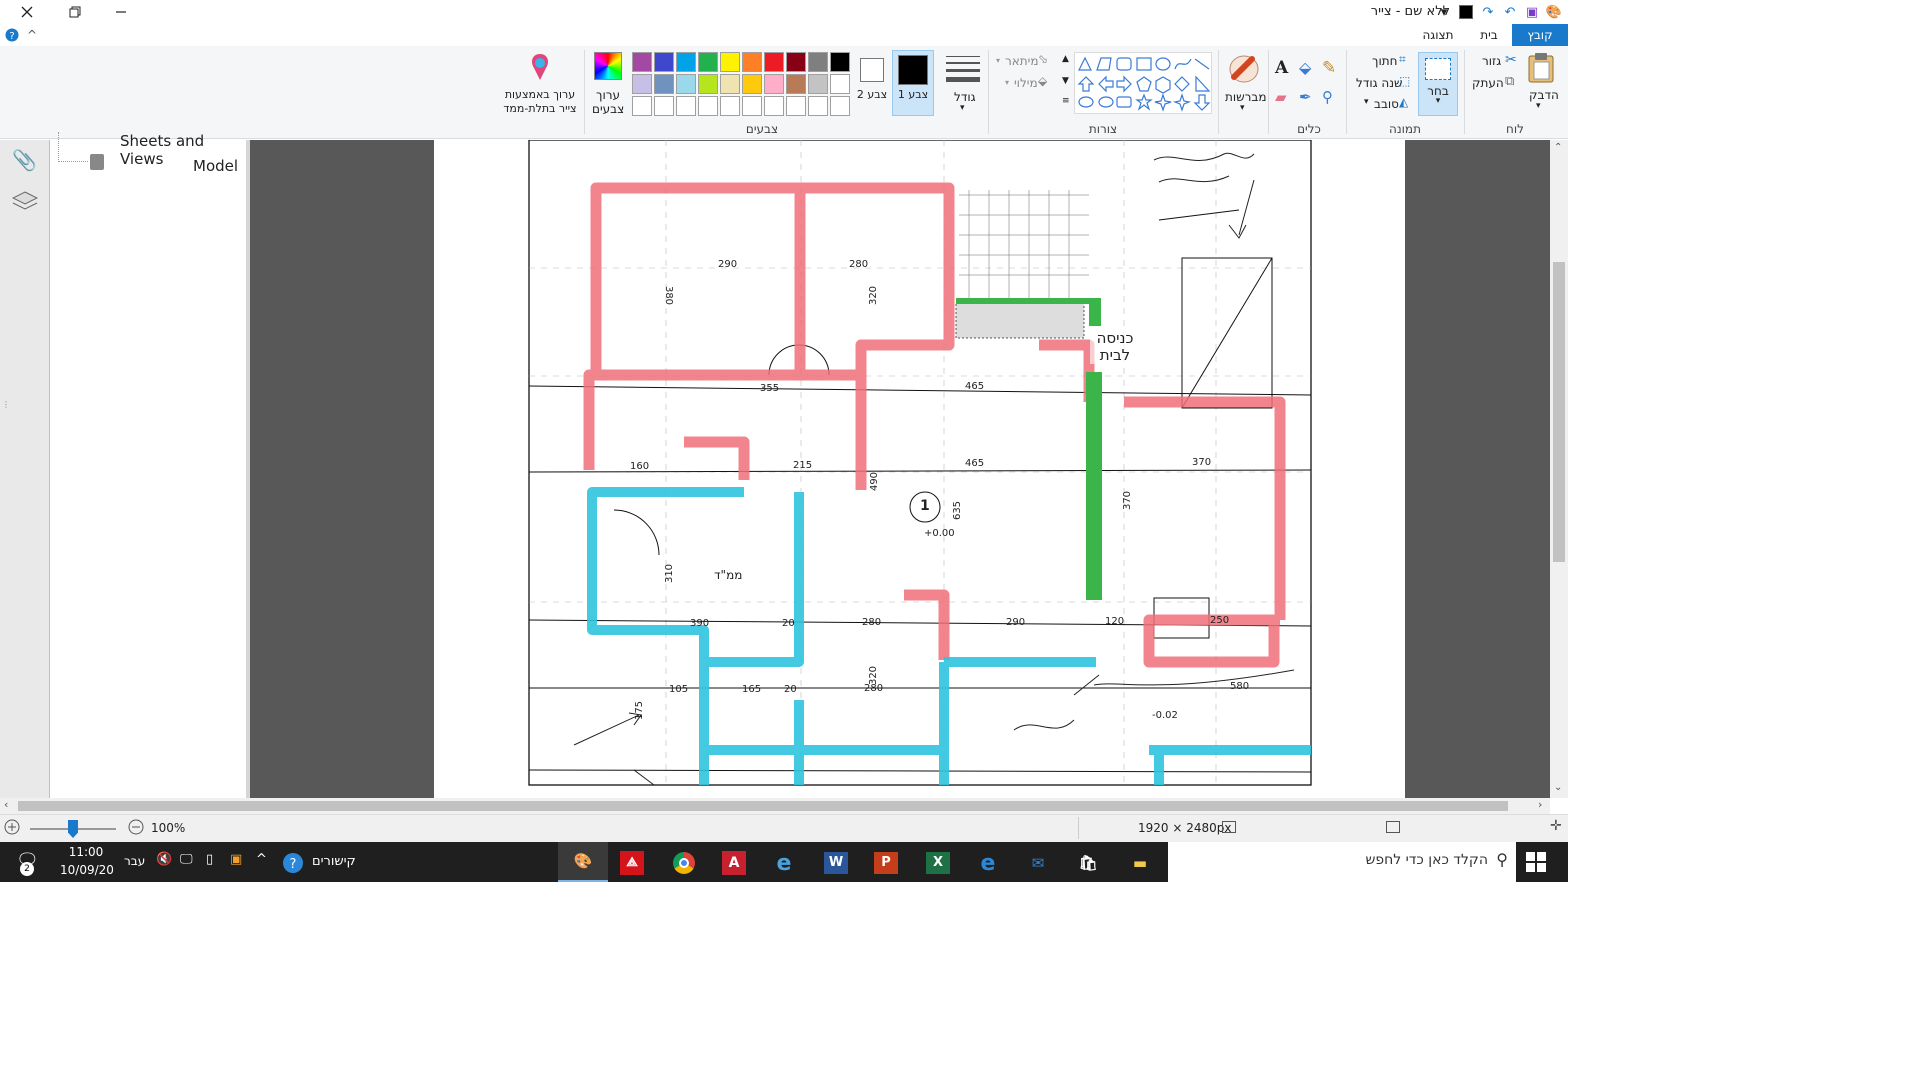 The image size is (1920, 1080). Describe the element at coordinates (1538, 106) in the screenshot. I see `paste-dropdown-icon: ▾` at that location.